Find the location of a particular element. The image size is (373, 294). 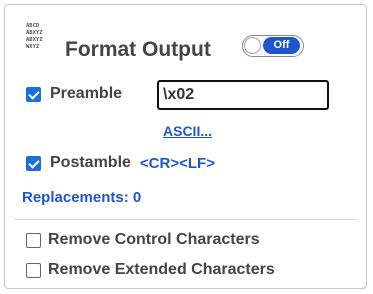

remove-extended-checkbox is located at coordinates (33, 270).